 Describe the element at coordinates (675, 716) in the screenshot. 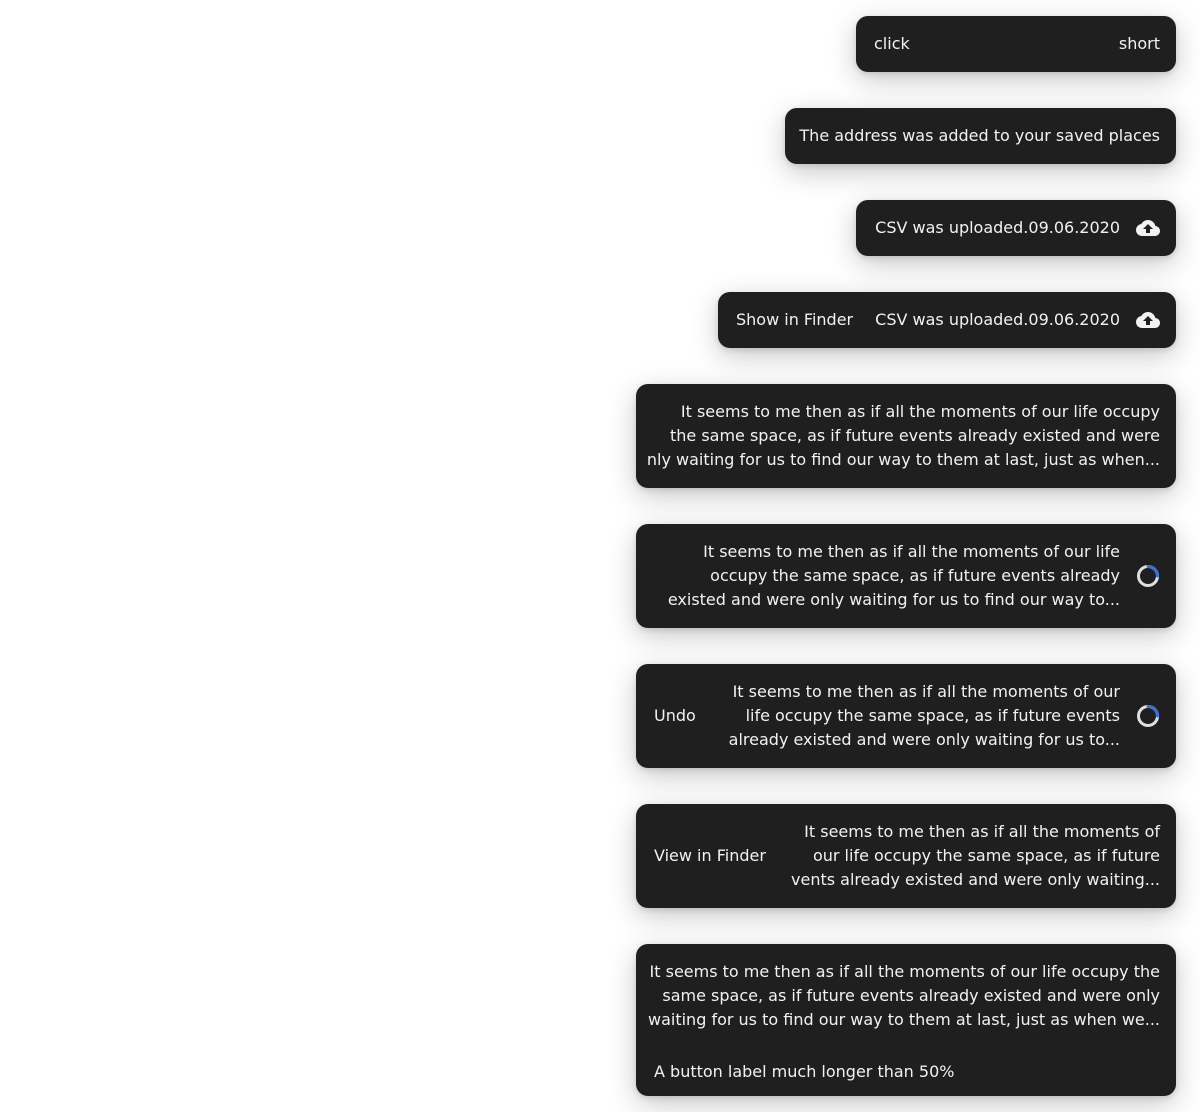

I see `undo-button: Undo` at that location.